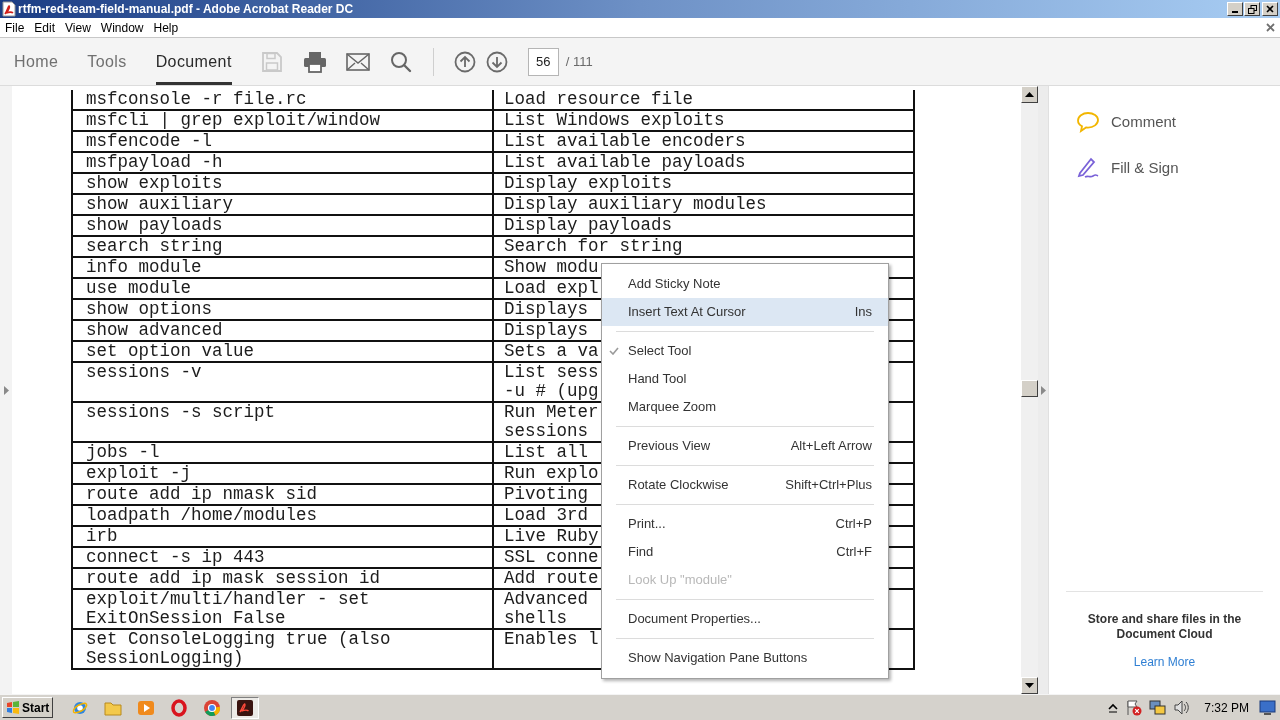  What do you see at coordinates (271, 61) in the screenshot?
I see `save-icon` at bounding box center [271, 61].